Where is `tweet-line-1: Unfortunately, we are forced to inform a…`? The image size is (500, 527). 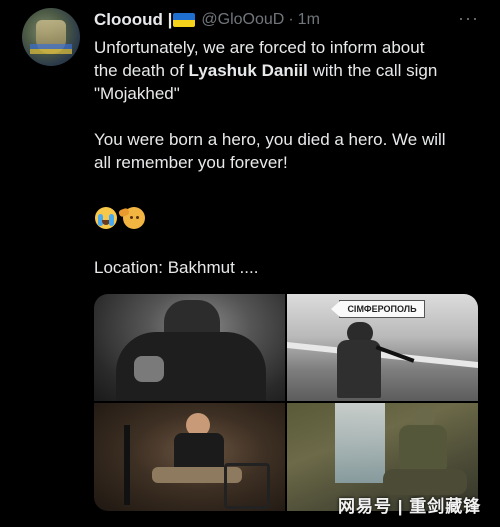 tweet-line-1: Unfortunately, we are forced to inform a… is located at coordinates (259, 47).